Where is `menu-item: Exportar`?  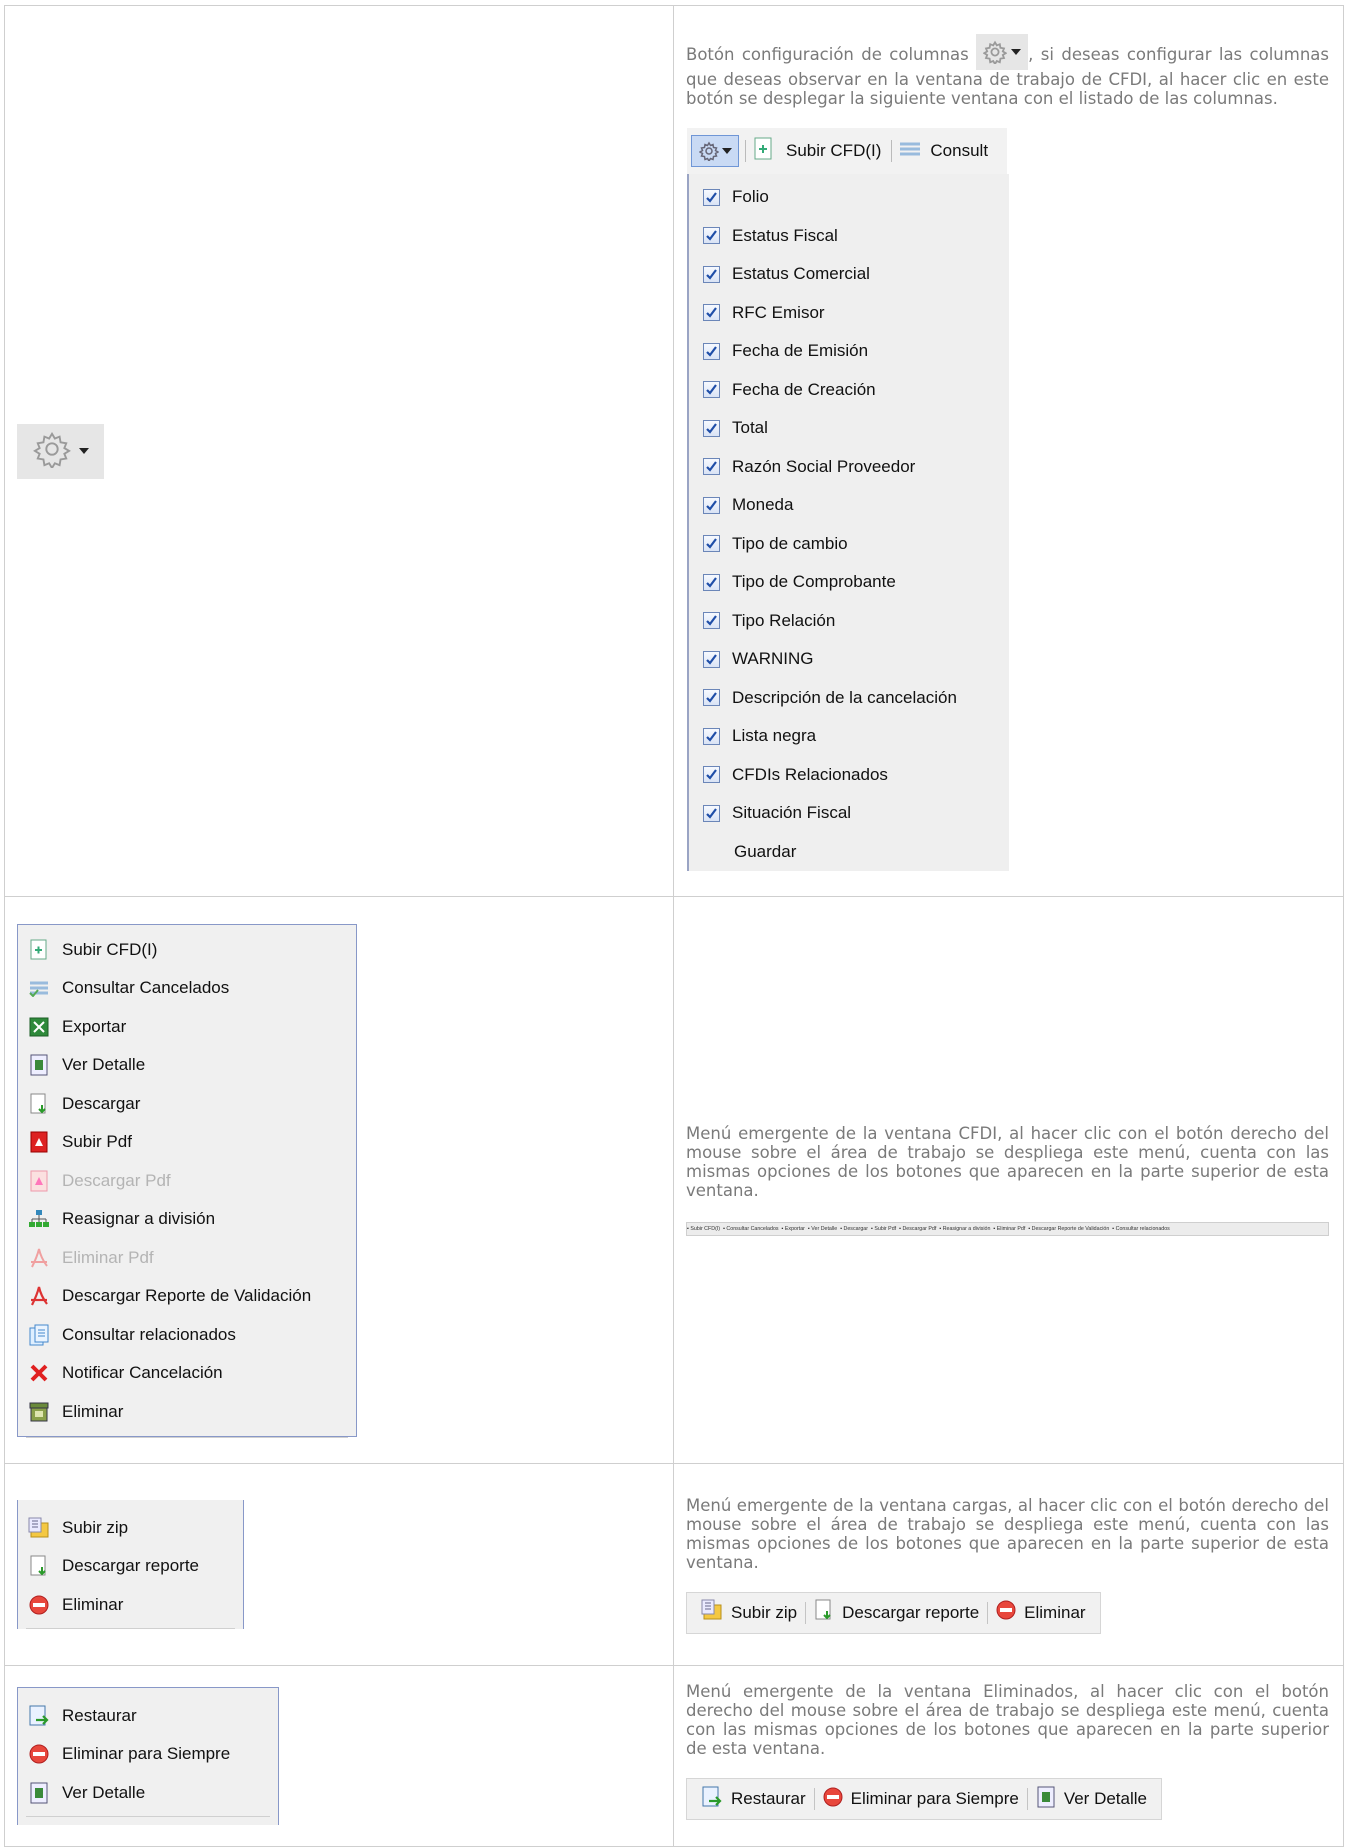
menu-item: Exportar is located at coordinates (187, 1027).